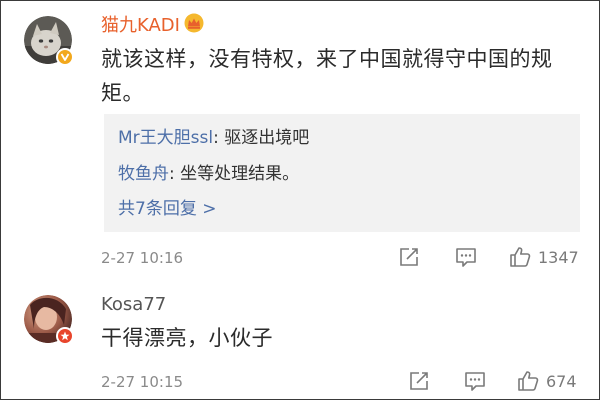 The height and width of the screenshot is (400, 600). What do you see at coordinates (234, 174) in the screenshot?
I see `reply-text: : 坐等处理结果。` at bounding box center [234, 174].